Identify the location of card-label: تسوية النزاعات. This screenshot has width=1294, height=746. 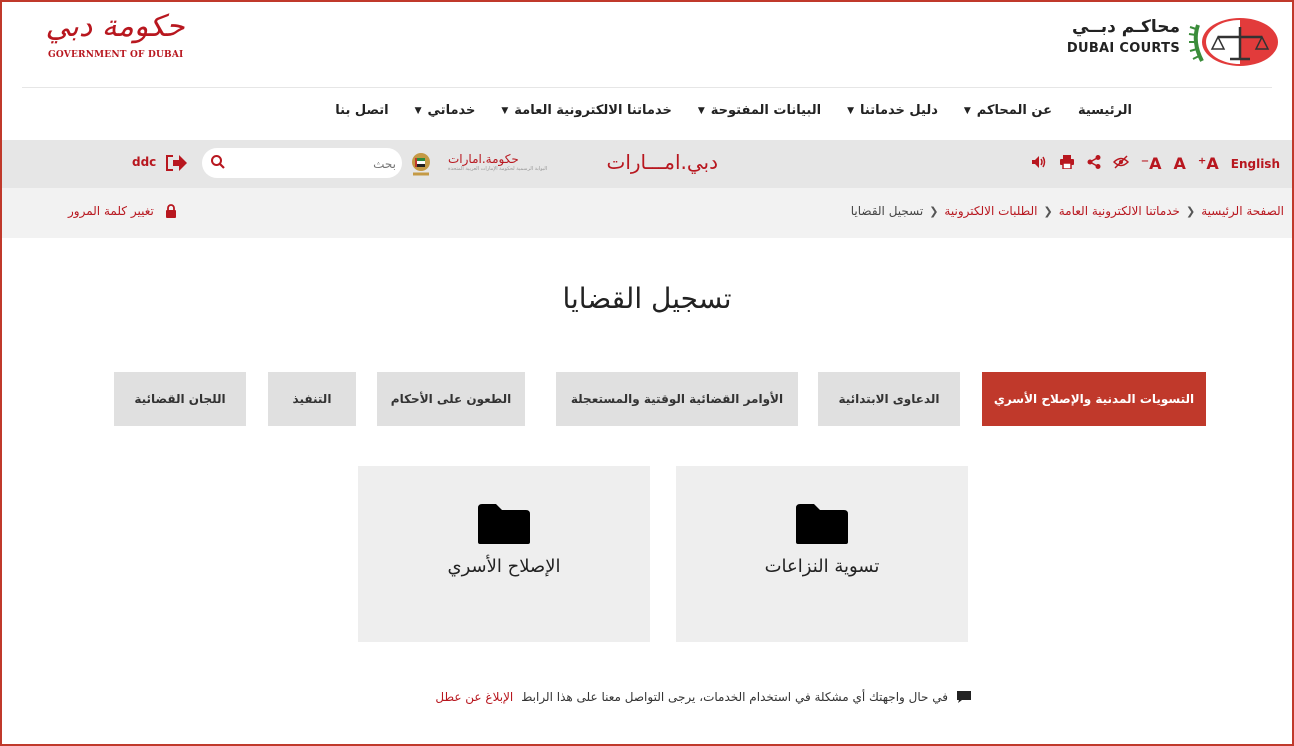
(822, 566).